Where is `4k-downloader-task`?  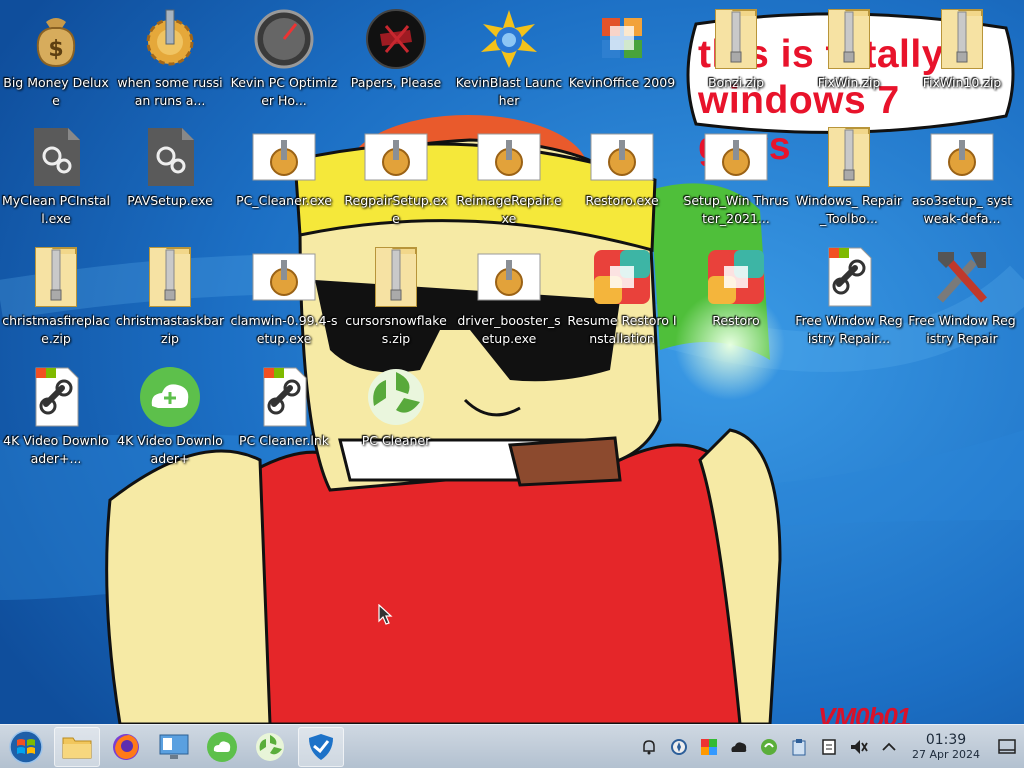
4k-downloader-task is located at coordinates (222, 747).